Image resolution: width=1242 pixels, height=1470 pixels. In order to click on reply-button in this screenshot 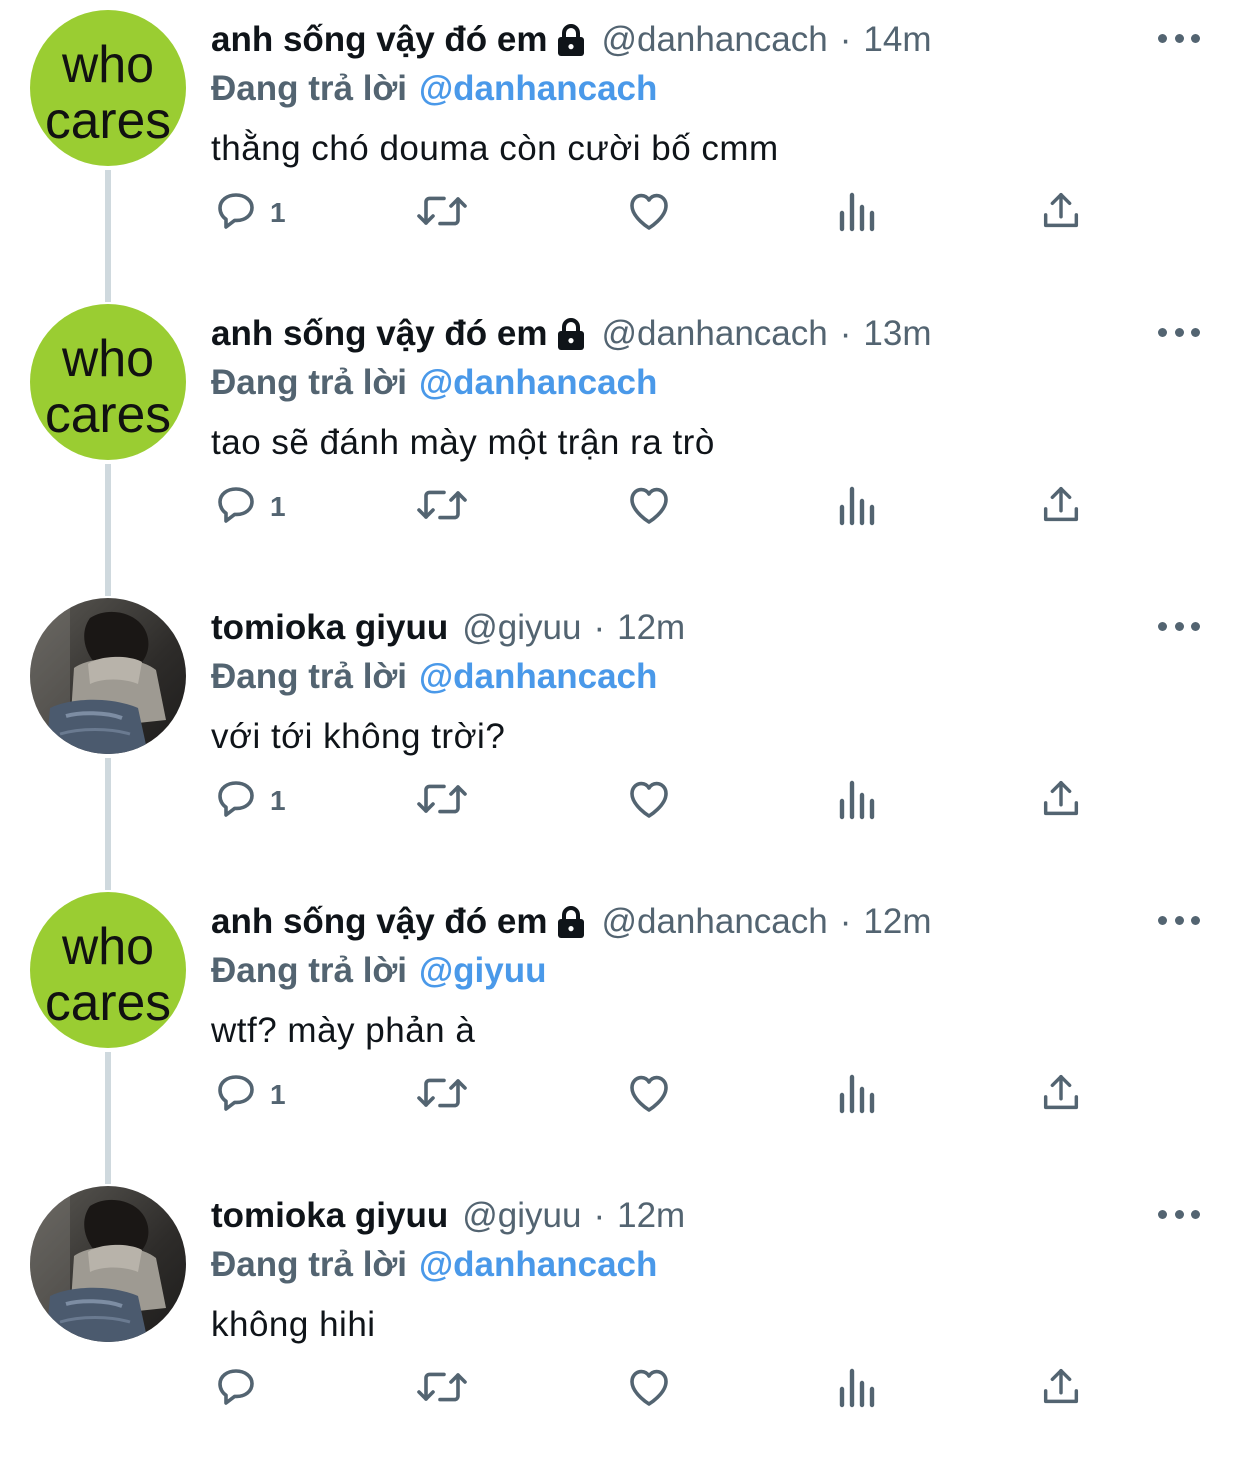, I will do `click(241, 1389)`.